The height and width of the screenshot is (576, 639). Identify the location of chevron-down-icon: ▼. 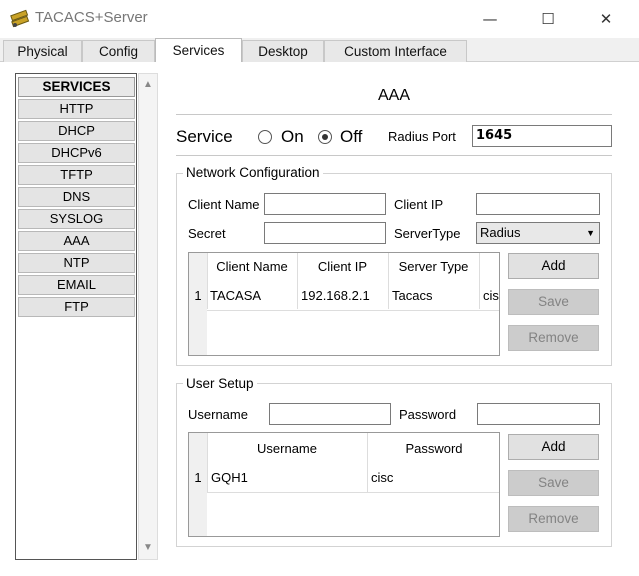
(590, 233).